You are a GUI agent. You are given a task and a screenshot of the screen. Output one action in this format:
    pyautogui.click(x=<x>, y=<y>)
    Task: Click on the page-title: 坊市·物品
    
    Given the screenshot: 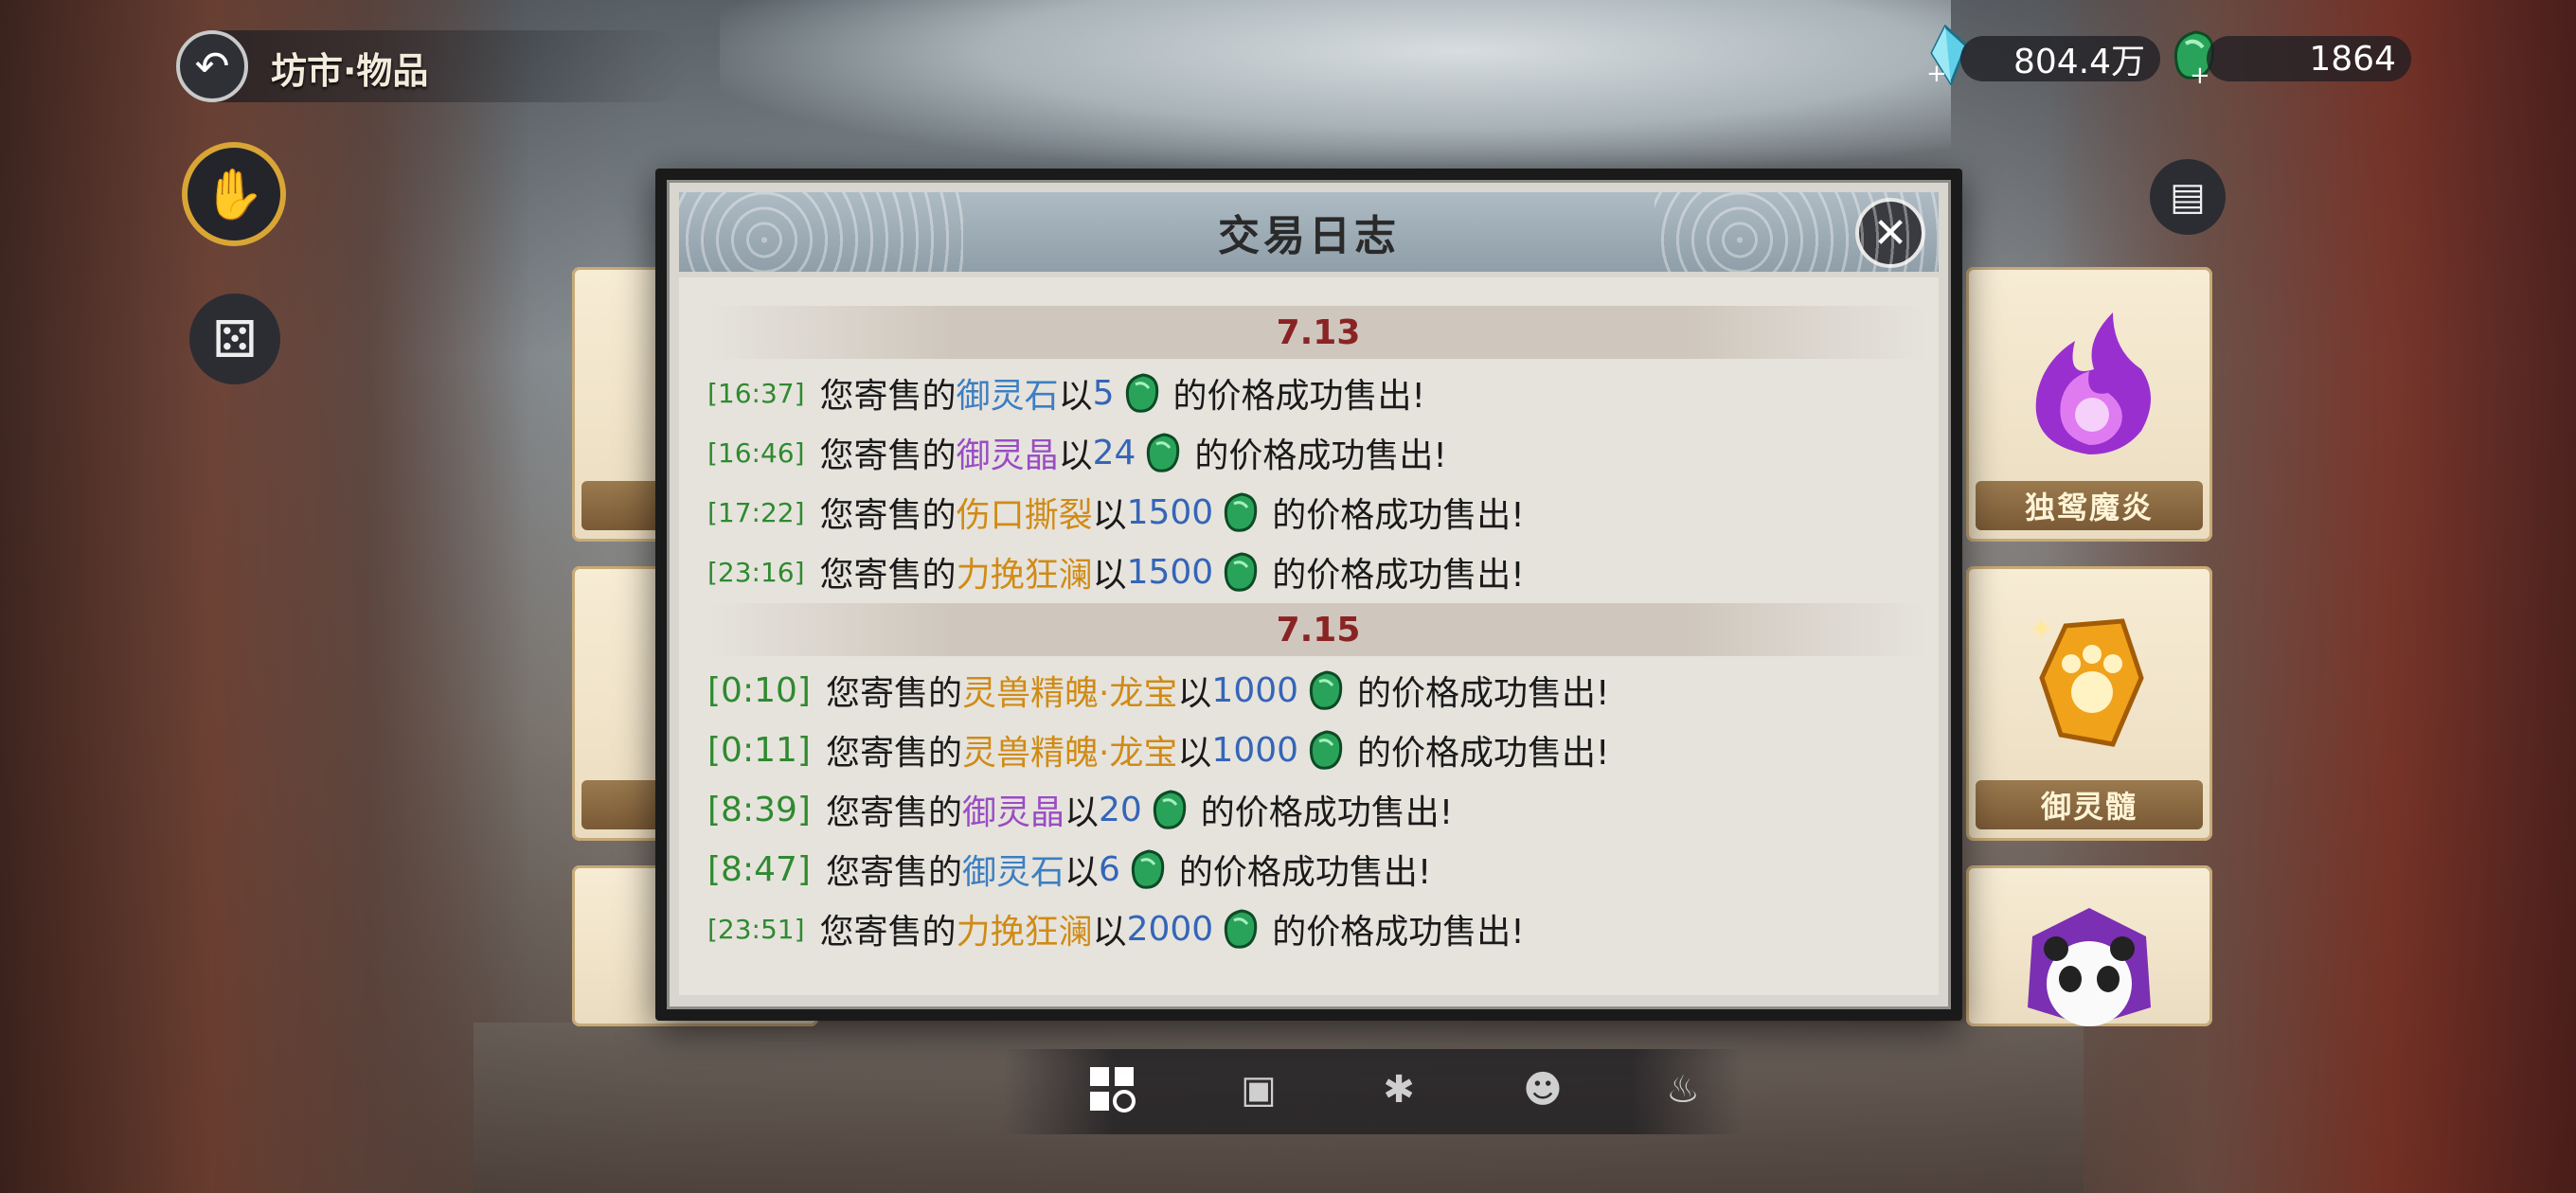 What is the action you would take?
    pyautogui.click(x=350, y=71)
    